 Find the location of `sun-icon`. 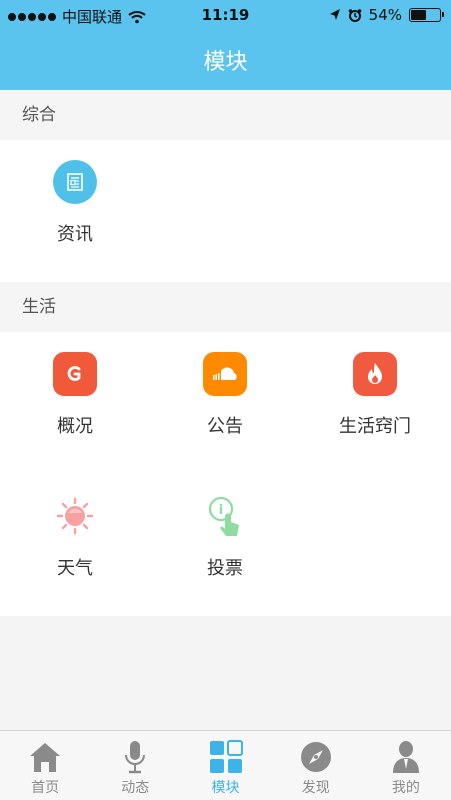

sun-icon is located at coordinates (75, 516).